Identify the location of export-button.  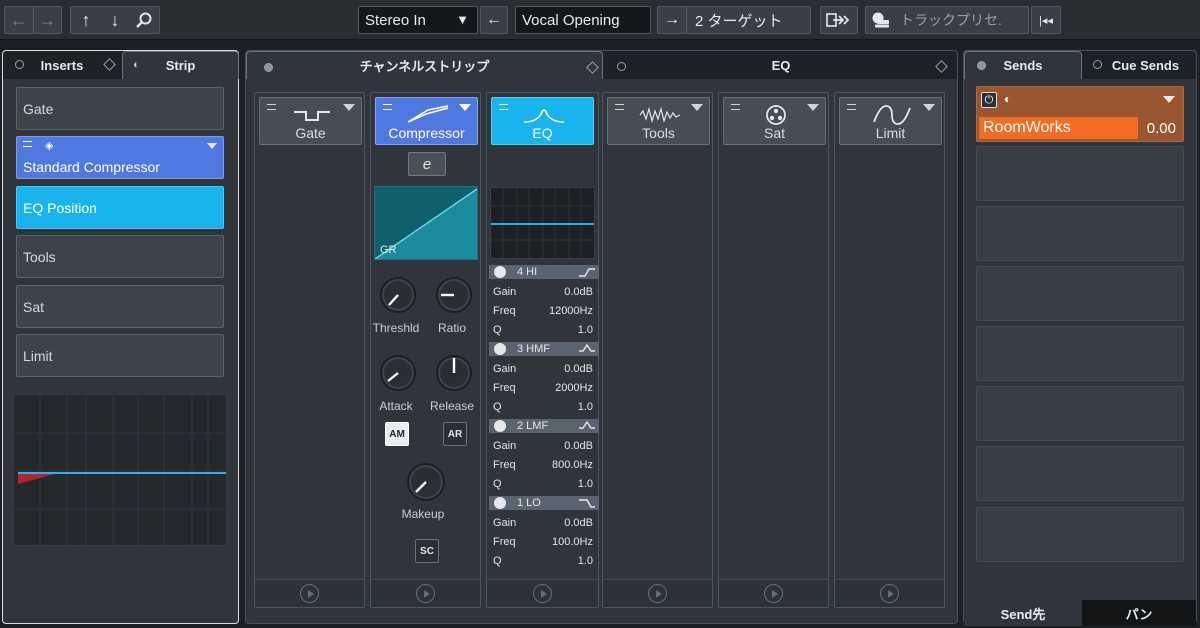
(839, 20).